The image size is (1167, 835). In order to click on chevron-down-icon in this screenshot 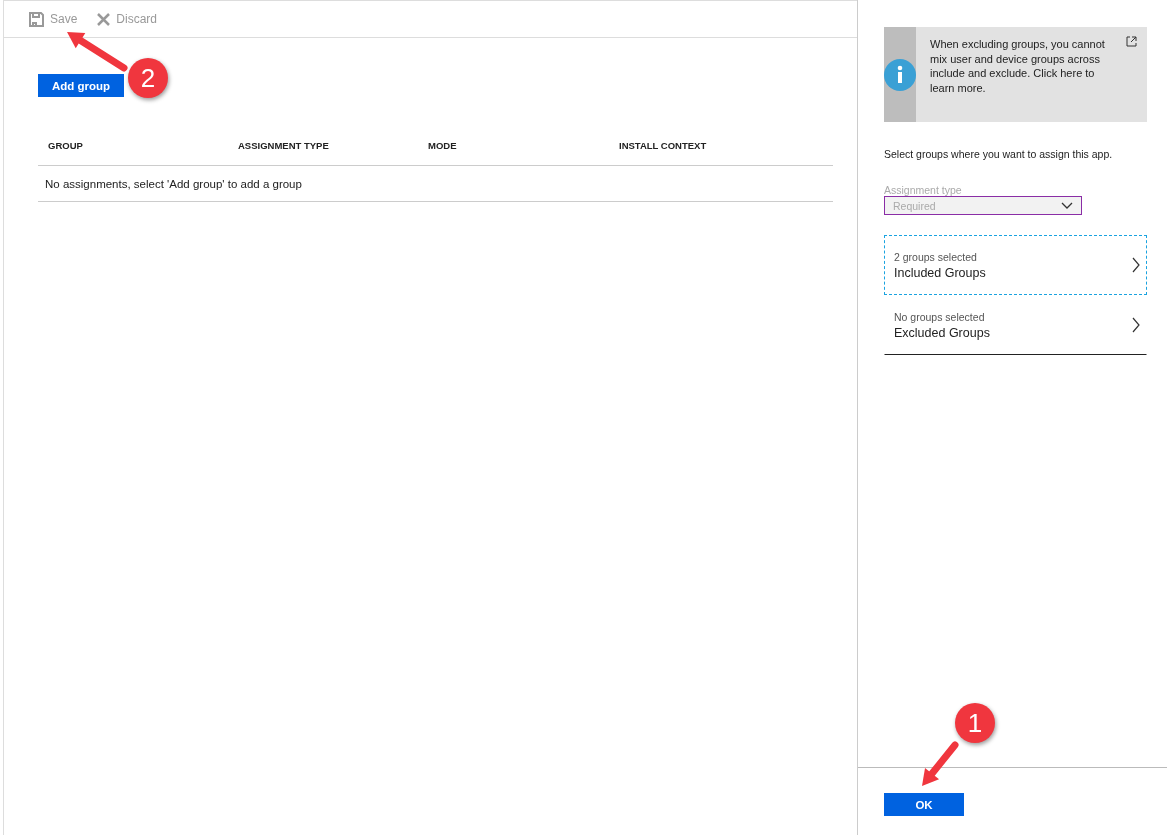, I will do `click(1067, 205)`.